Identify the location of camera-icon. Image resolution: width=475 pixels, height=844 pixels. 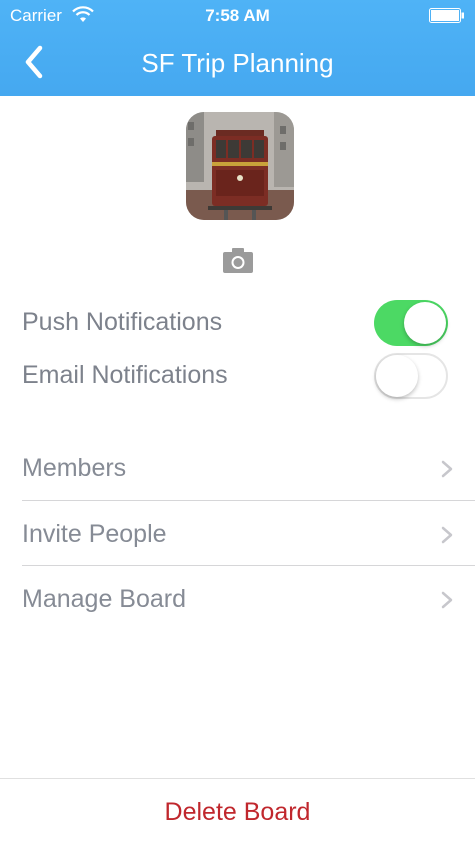
(238, 260).